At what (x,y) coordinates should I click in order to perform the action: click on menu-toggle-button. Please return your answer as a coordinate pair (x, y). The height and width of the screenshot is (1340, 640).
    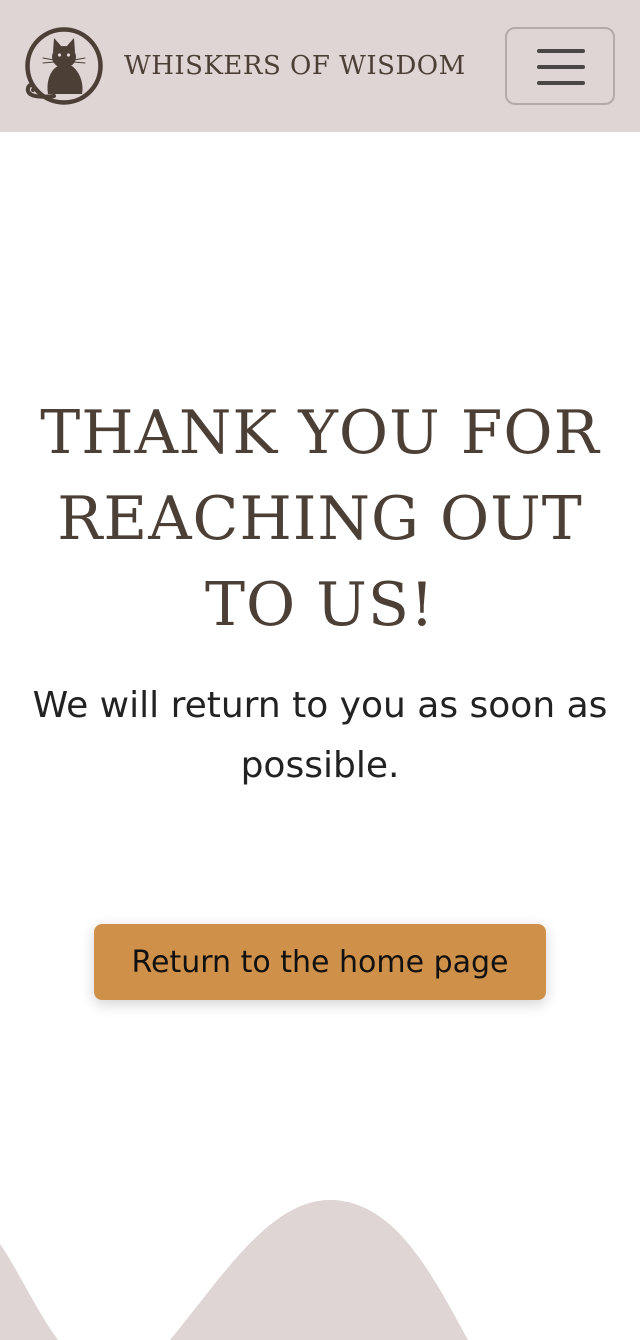
    Looking at the image, I should click on (560, 66).